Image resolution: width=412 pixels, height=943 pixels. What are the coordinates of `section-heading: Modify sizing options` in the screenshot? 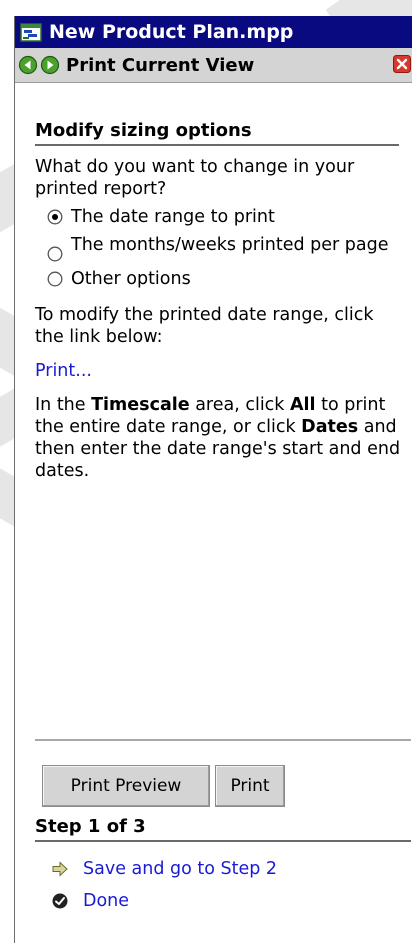 It's located at (217, 133).